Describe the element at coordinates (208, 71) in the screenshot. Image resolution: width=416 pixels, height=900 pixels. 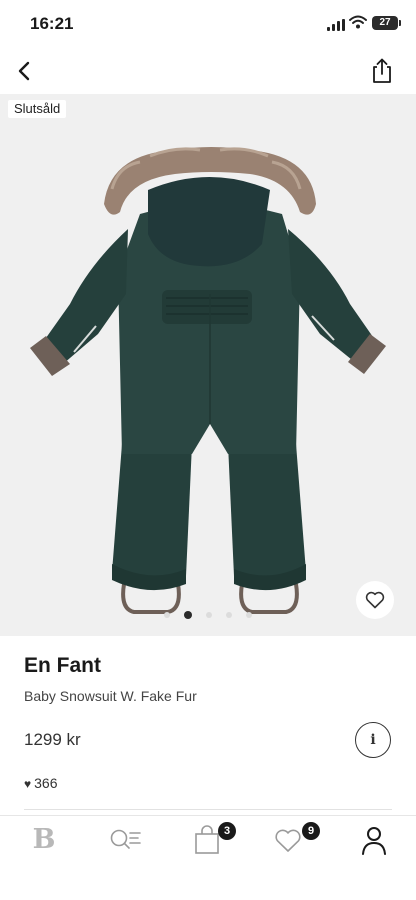
I see `top-nav` at that location.